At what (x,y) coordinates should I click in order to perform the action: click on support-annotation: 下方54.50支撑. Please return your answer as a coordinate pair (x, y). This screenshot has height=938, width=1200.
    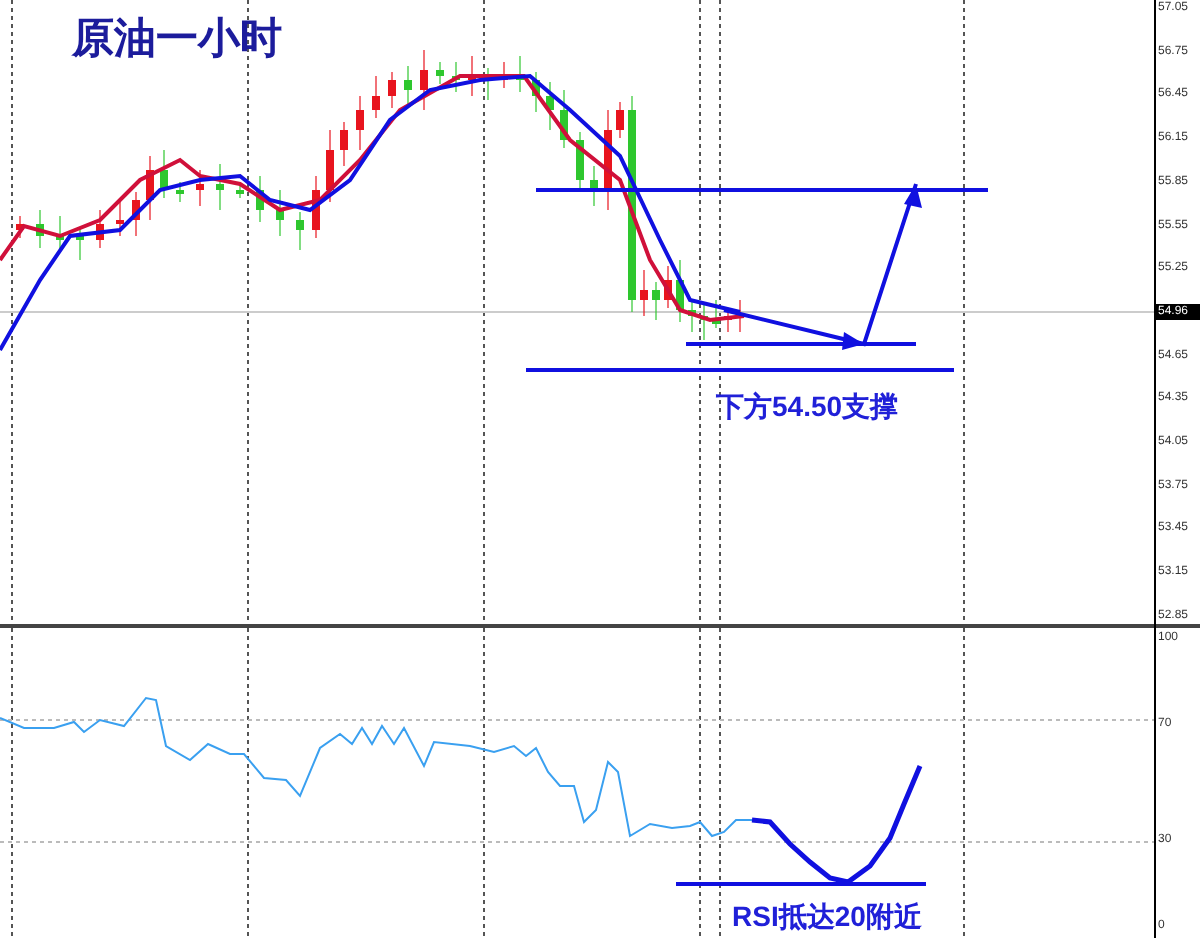
    Looking at the image, I should click on (807, 407).